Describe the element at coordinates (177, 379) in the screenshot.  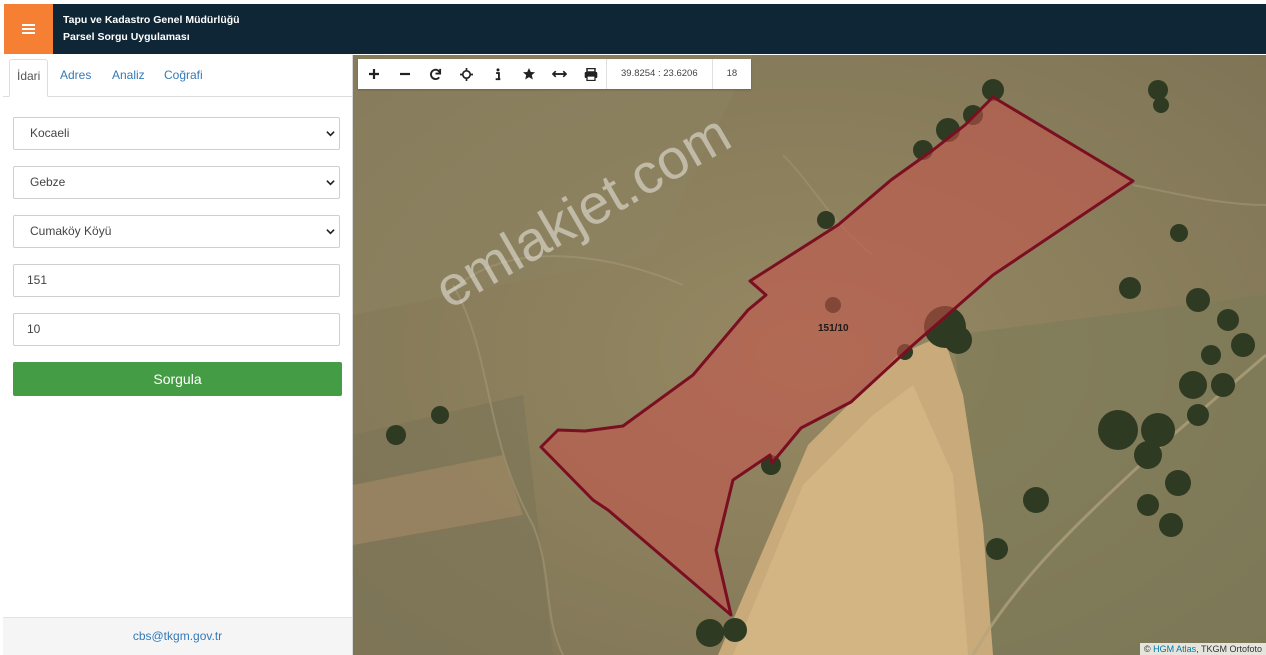
I see `query-button: Sorgula` at that location.